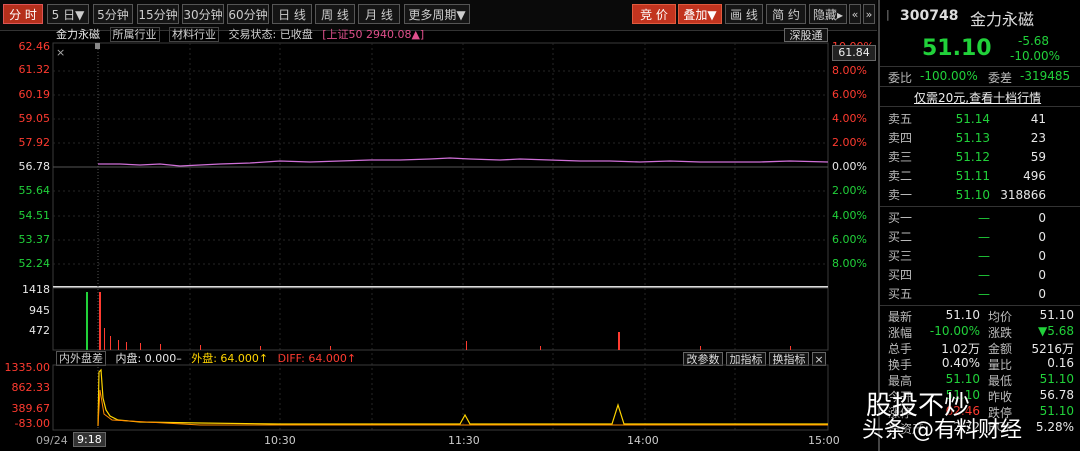  What do you see at coordinates (113, 14) in the screenshot?
I see `tab-5min: 5分钟` at bounding box center [113, 14].